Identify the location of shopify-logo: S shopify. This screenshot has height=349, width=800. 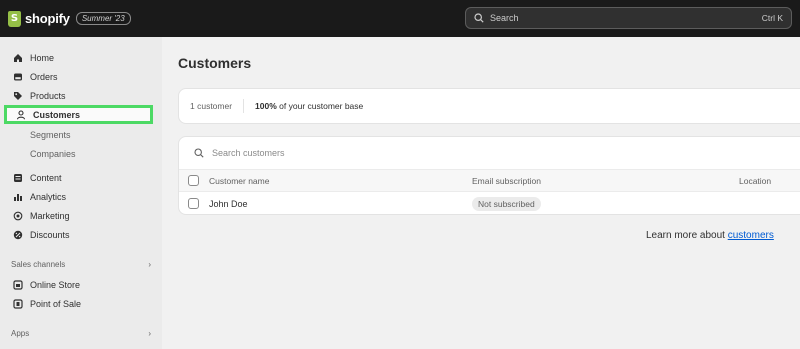
(39, 18).